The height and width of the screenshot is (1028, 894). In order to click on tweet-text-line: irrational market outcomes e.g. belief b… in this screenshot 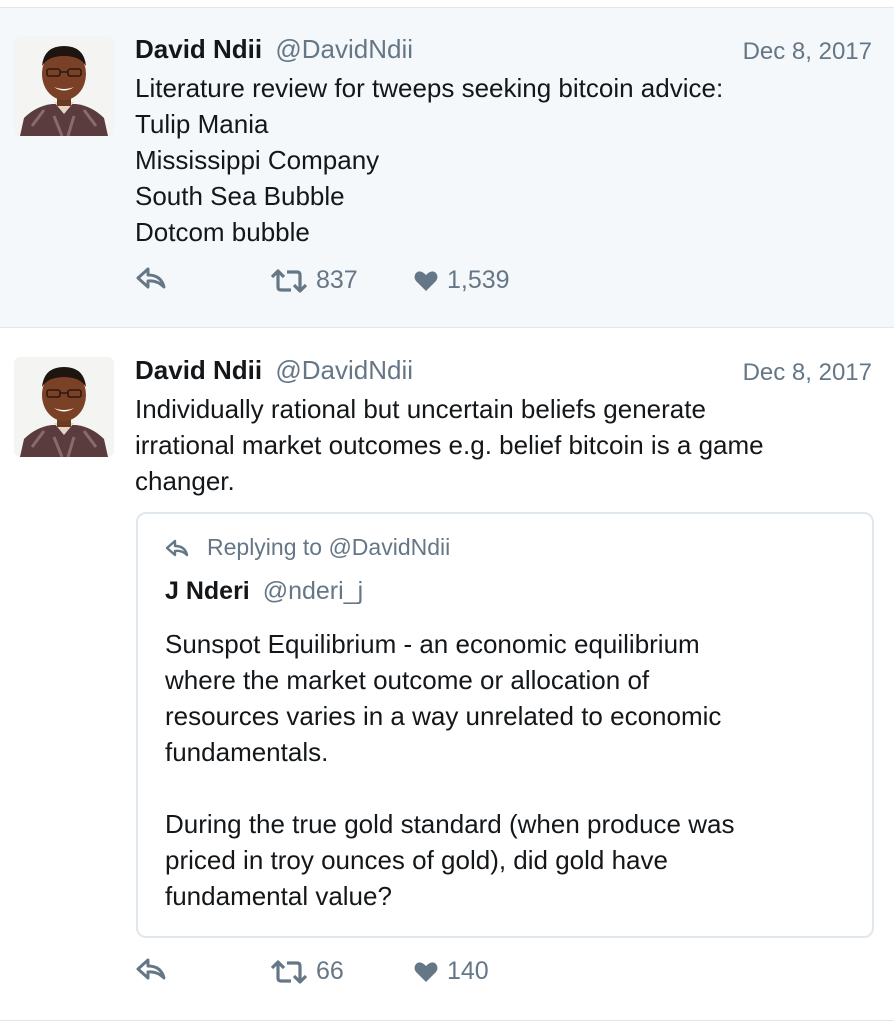, I will do `click(449, 445)`.